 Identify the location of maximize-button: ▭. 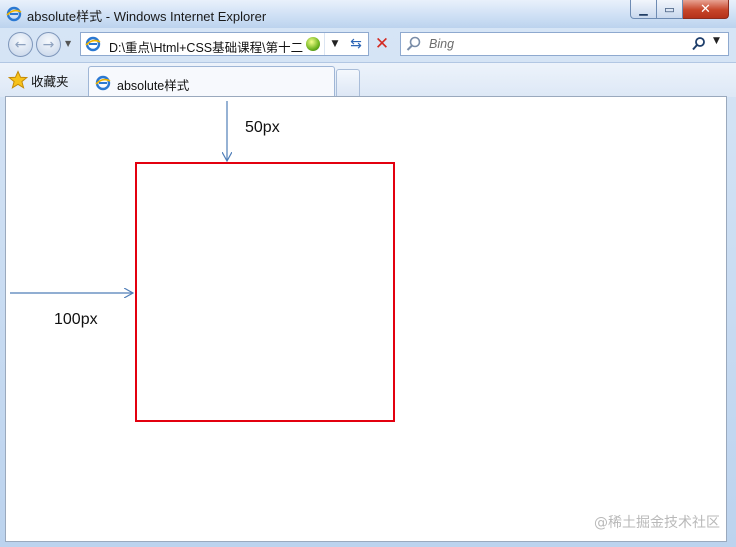
(670, 9).